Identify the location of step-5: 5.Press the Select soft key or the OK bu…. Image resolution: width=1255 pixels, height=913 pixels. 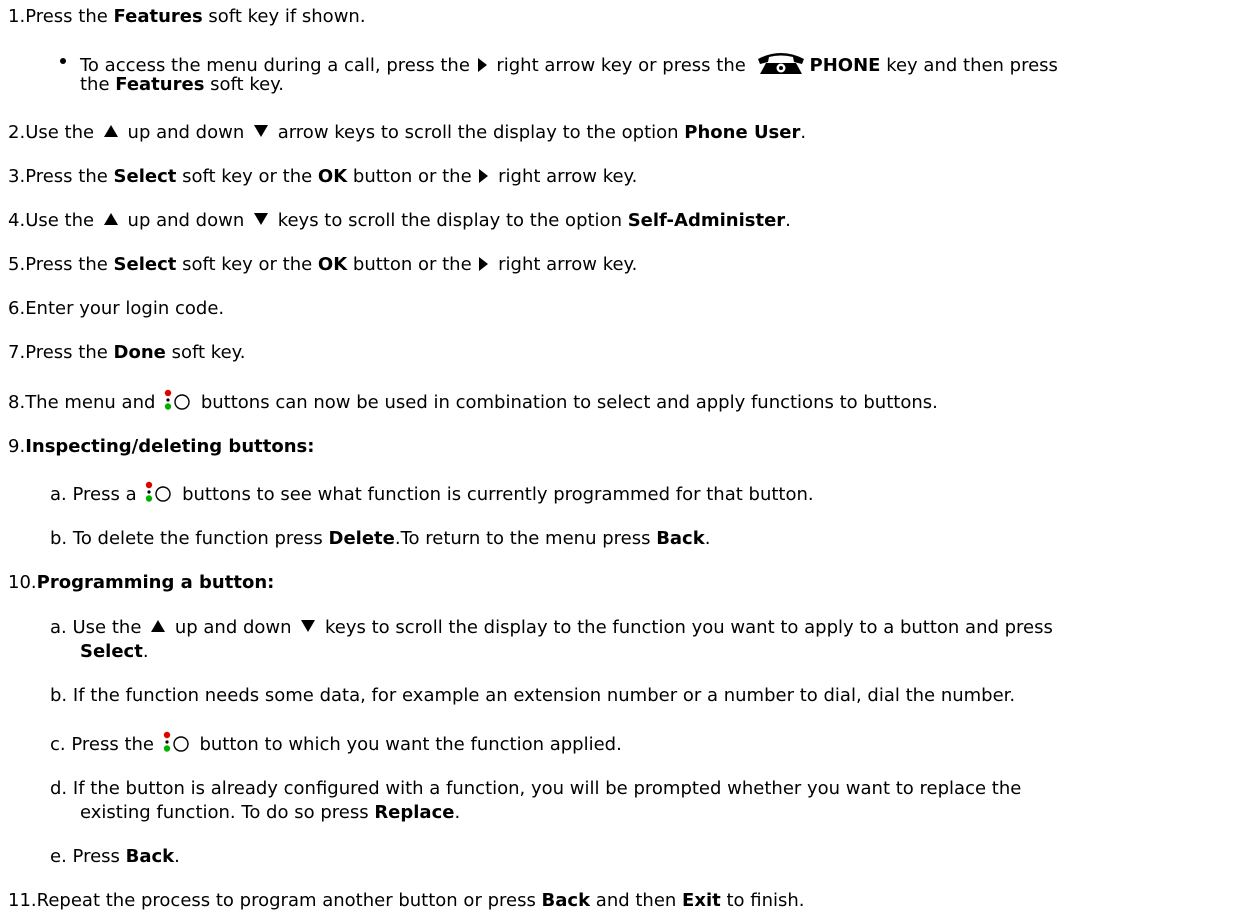
(323, 264).